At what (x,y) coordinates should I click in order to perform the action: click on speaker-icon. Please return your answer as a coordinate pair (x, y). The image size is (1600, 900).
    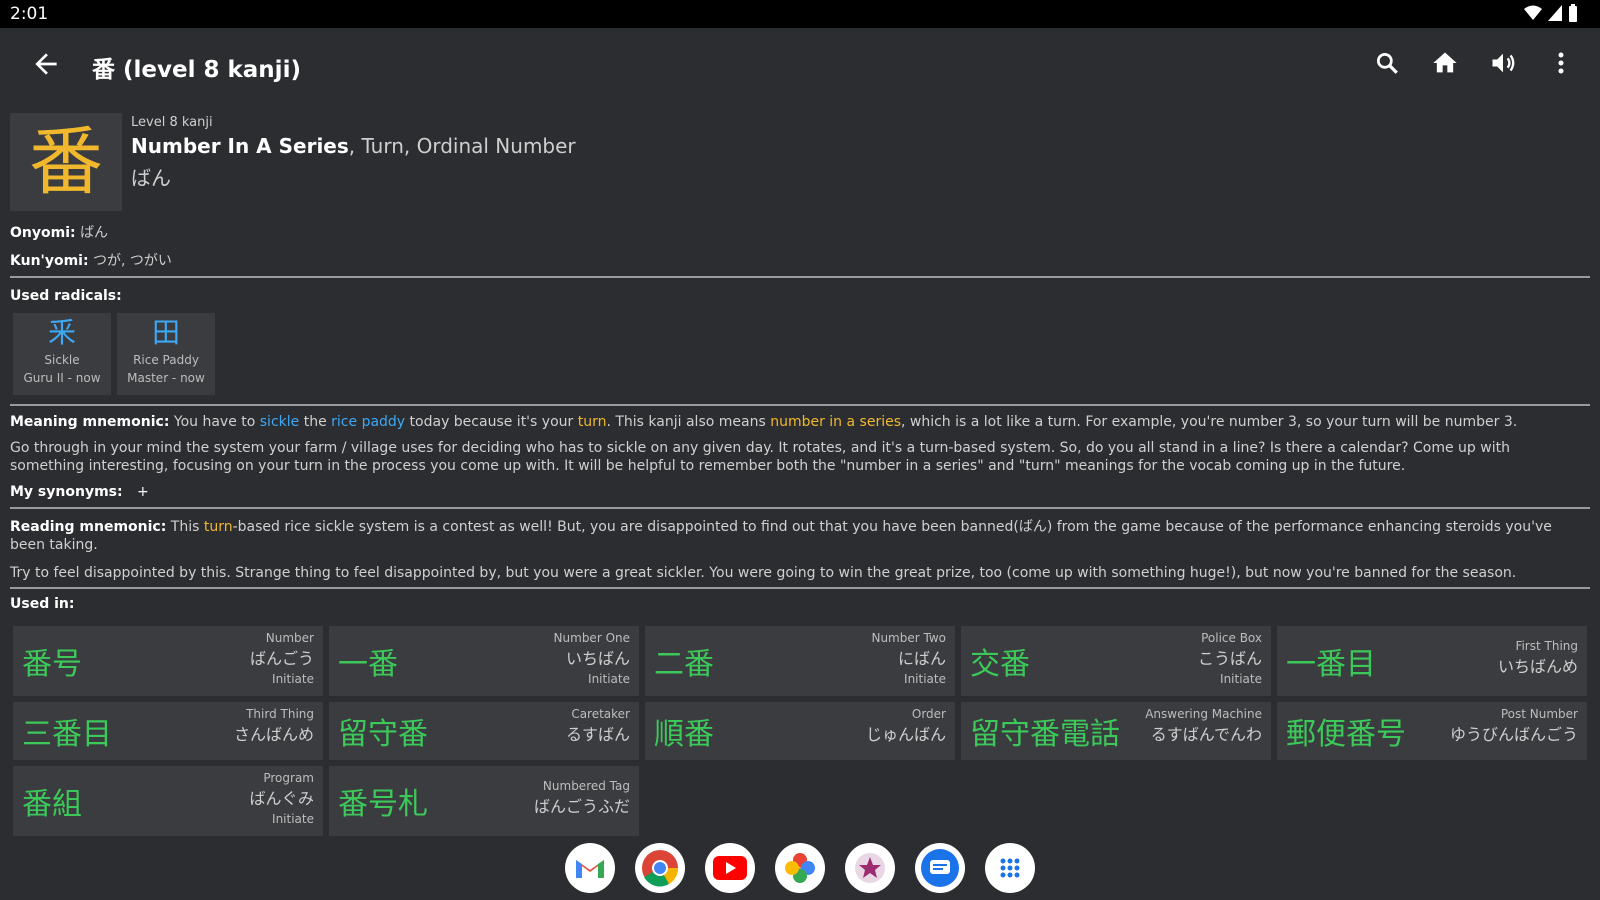
    Looking at the image, I should click on (1503, 63).